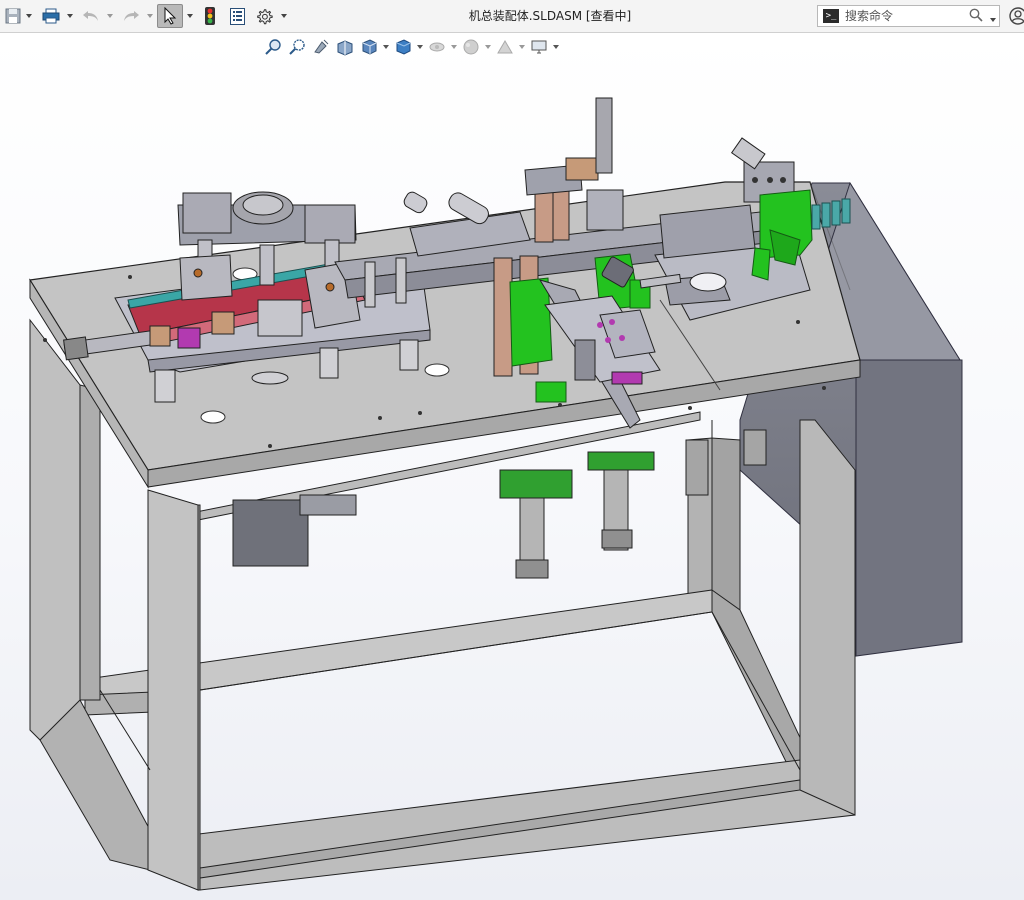  Describe the element at coordinates (386, 47) in the screenshot. I see `view-orientation-dropdown-icon` at that location.